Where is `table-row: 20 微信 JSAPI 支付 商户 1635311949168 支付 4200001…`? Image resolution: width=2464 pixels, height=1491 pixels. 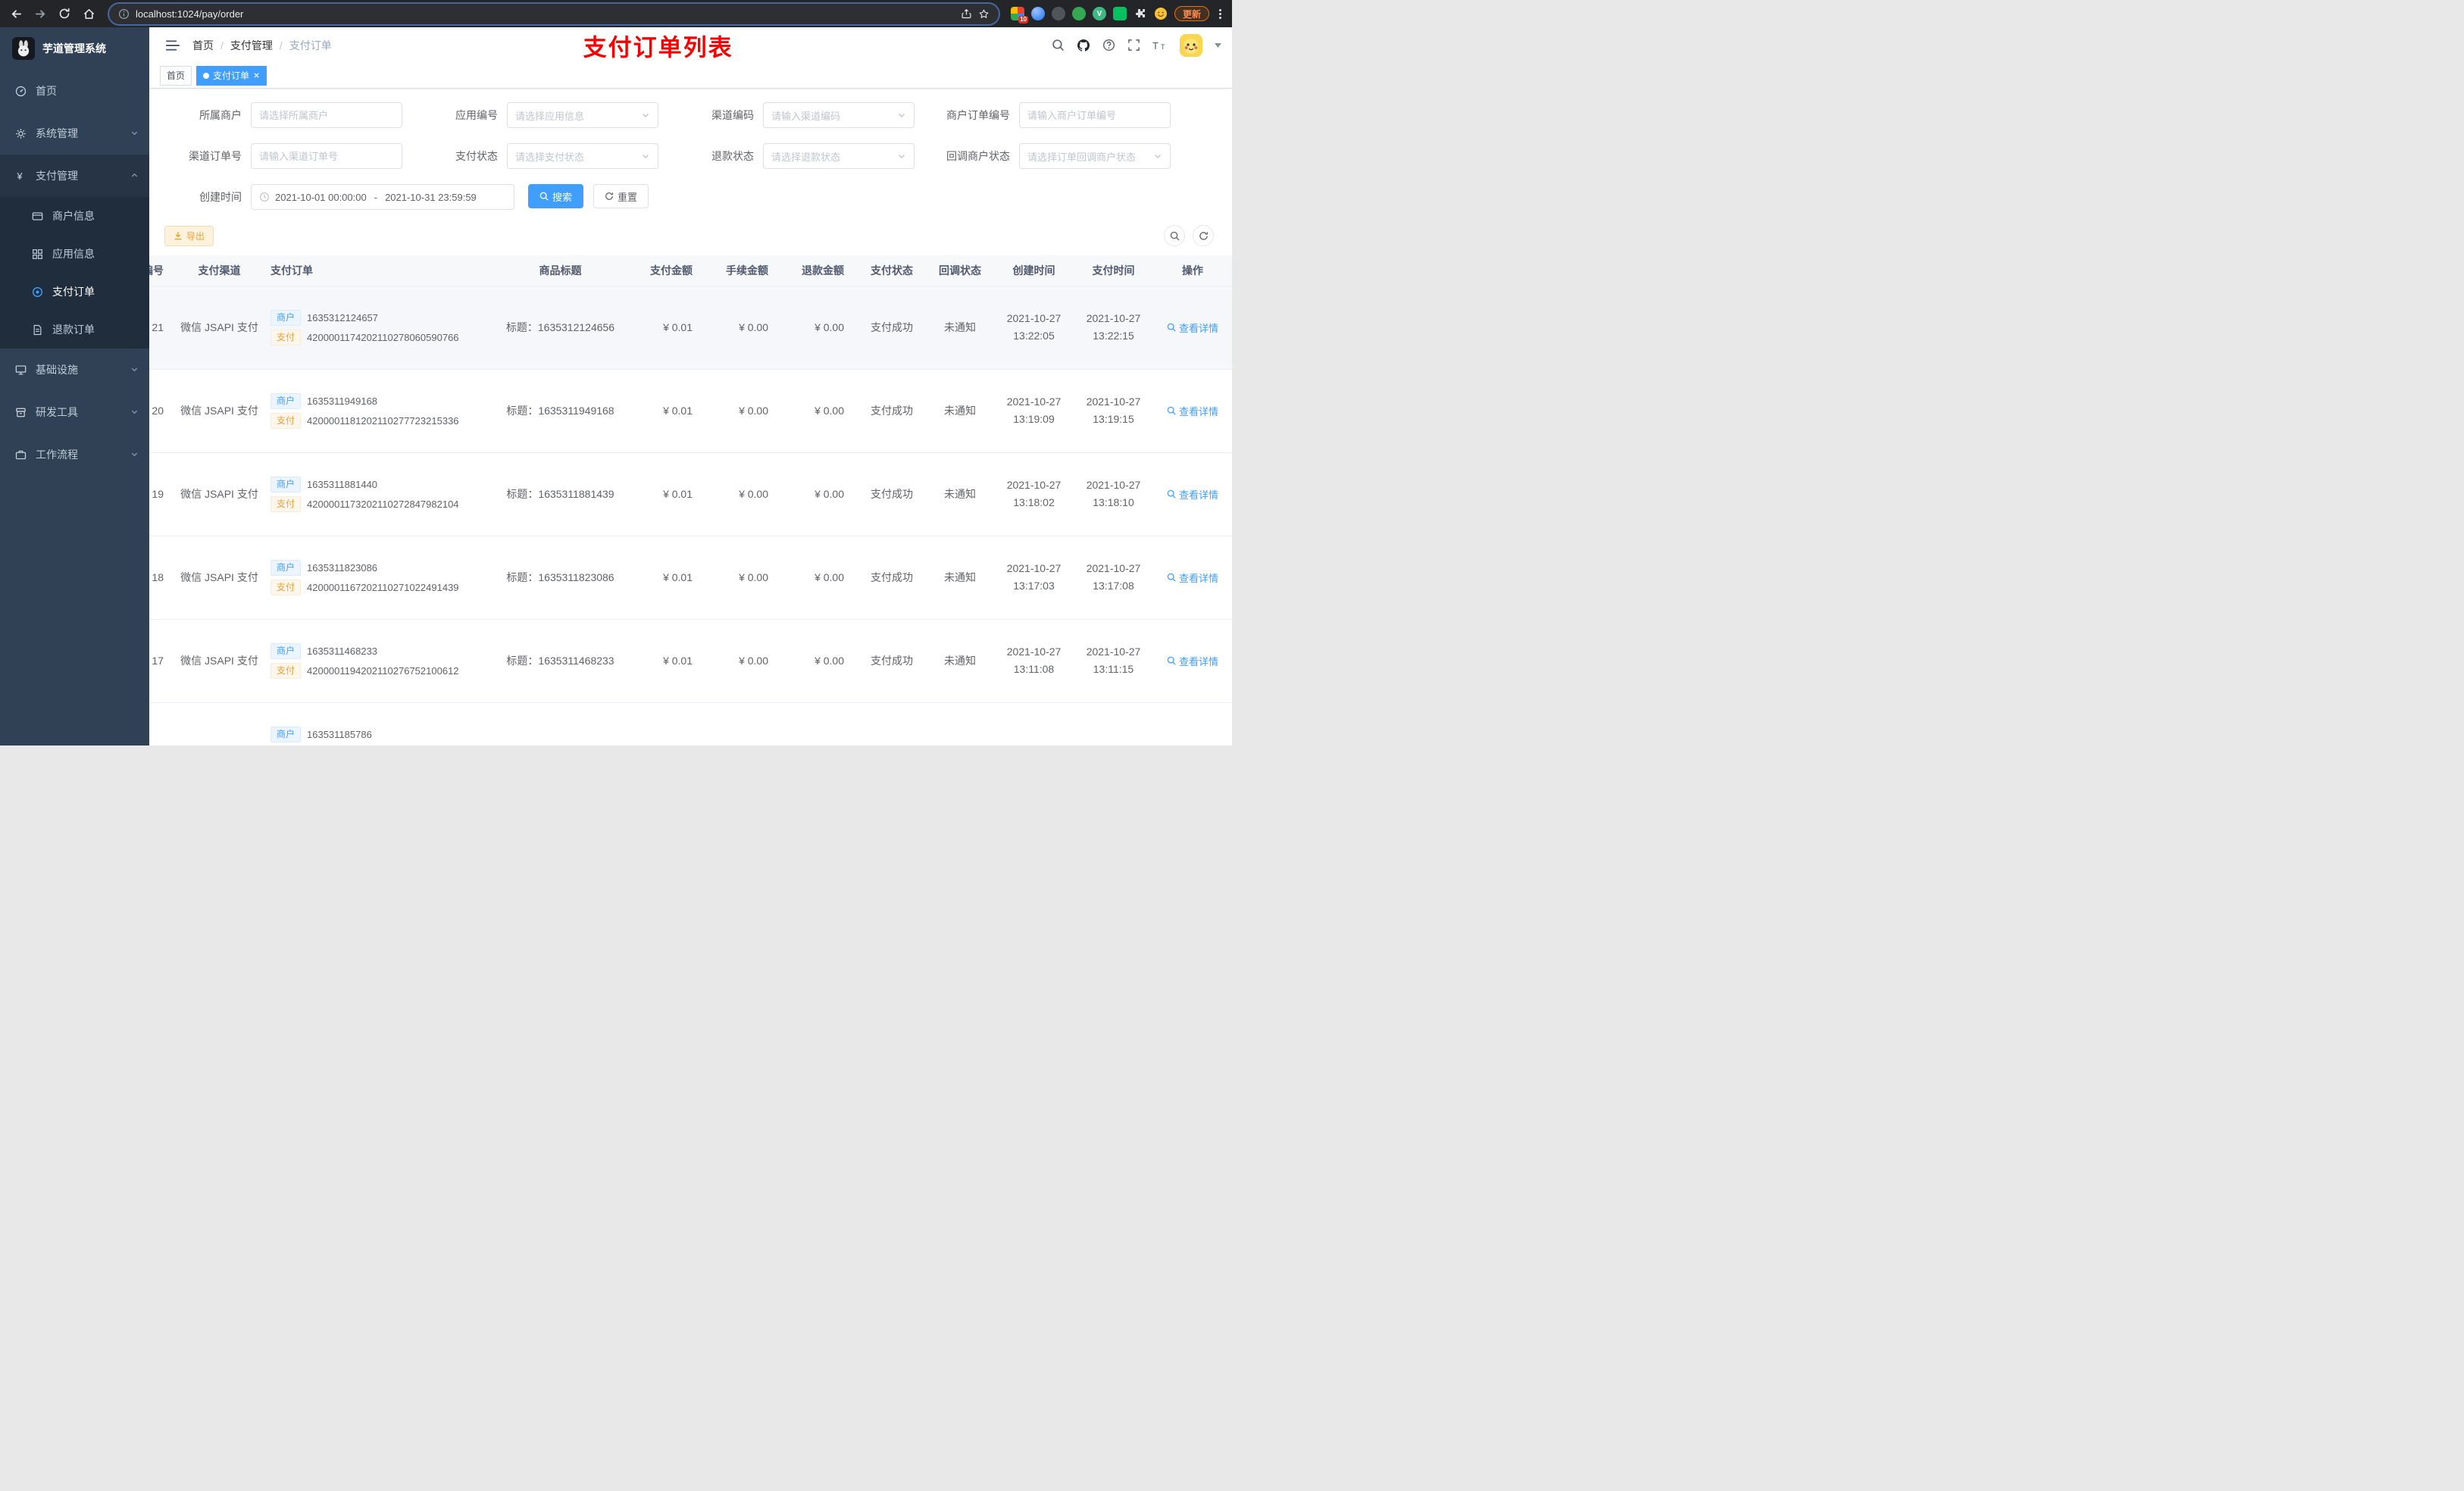 table-row: 20 微信 JSAPI 支付 商户 1635311949168 支付 4200001… is located at coordinates (690, 411).